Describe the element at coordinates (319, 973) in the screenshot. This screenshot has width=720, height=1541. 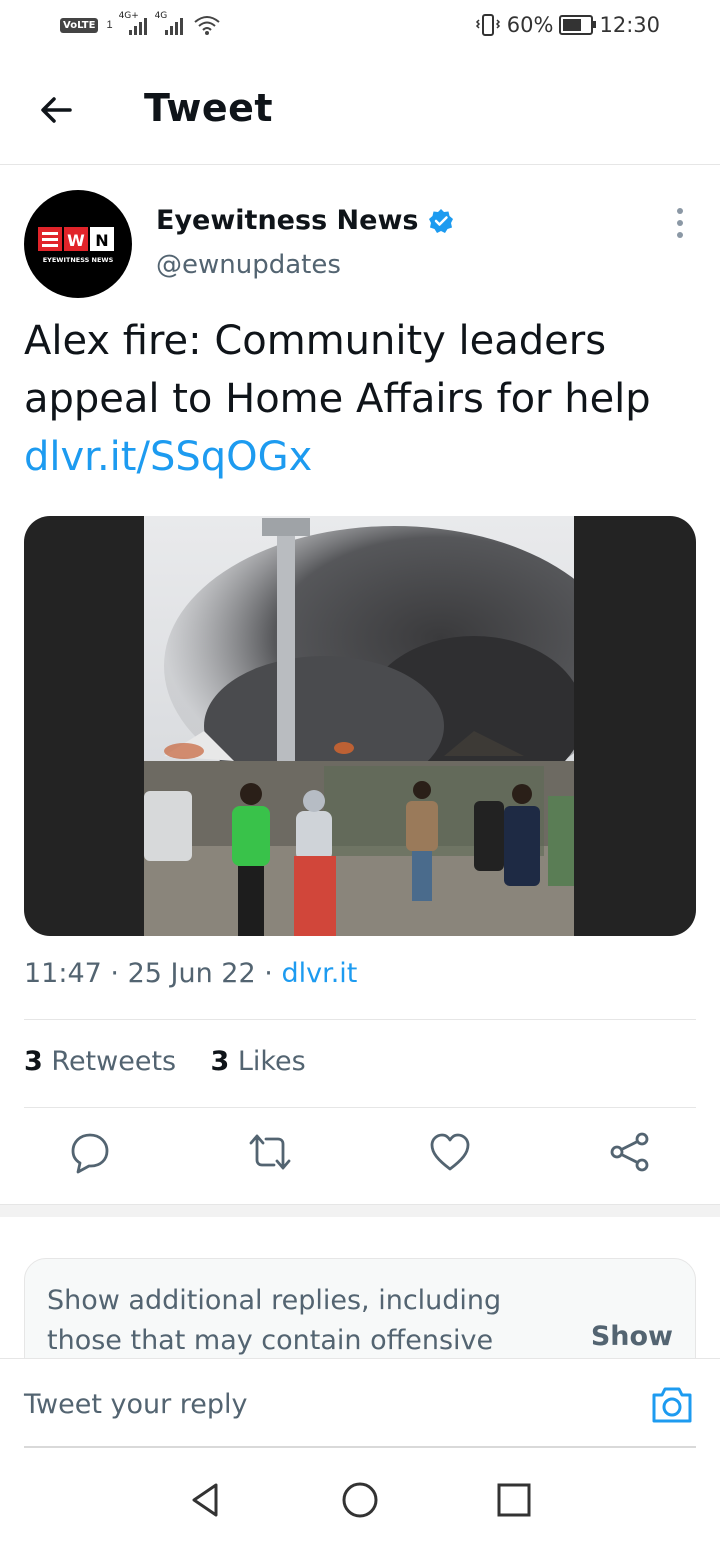
I see `tweet-source: dlvr.it` at that location.